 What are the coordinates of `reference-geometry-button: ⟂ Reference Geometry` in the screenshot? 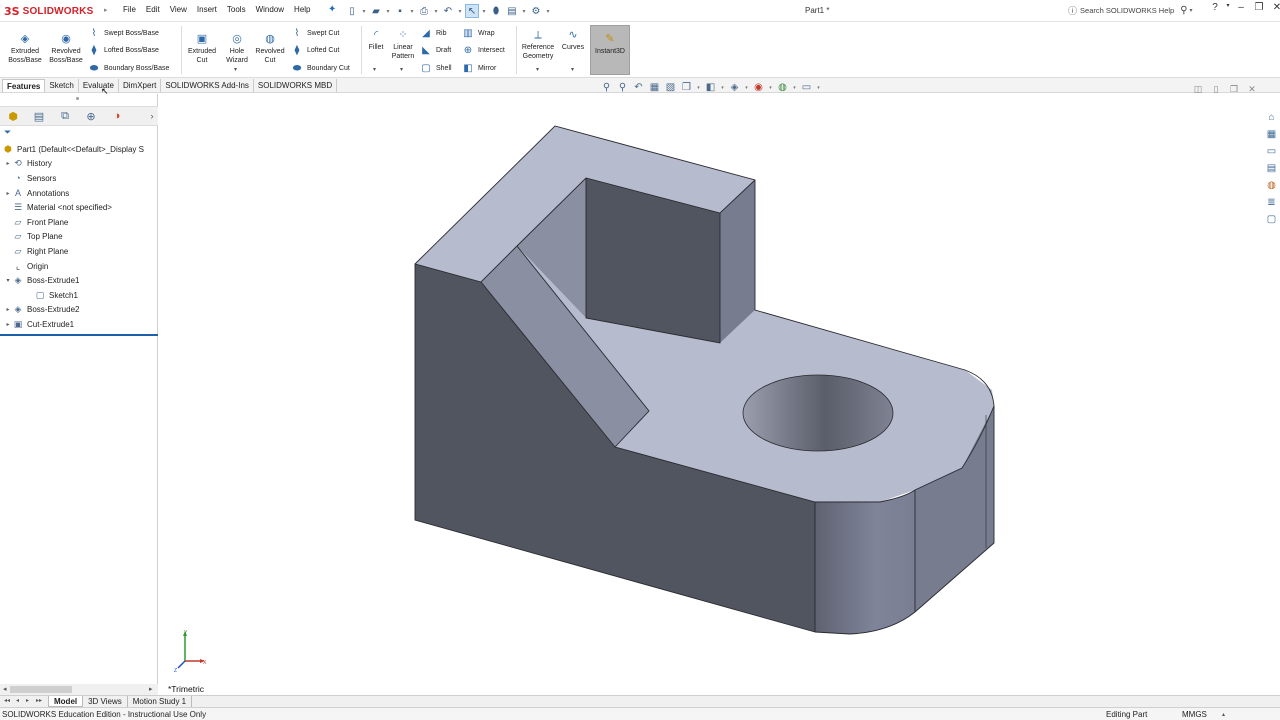 It's located at (538, 44).